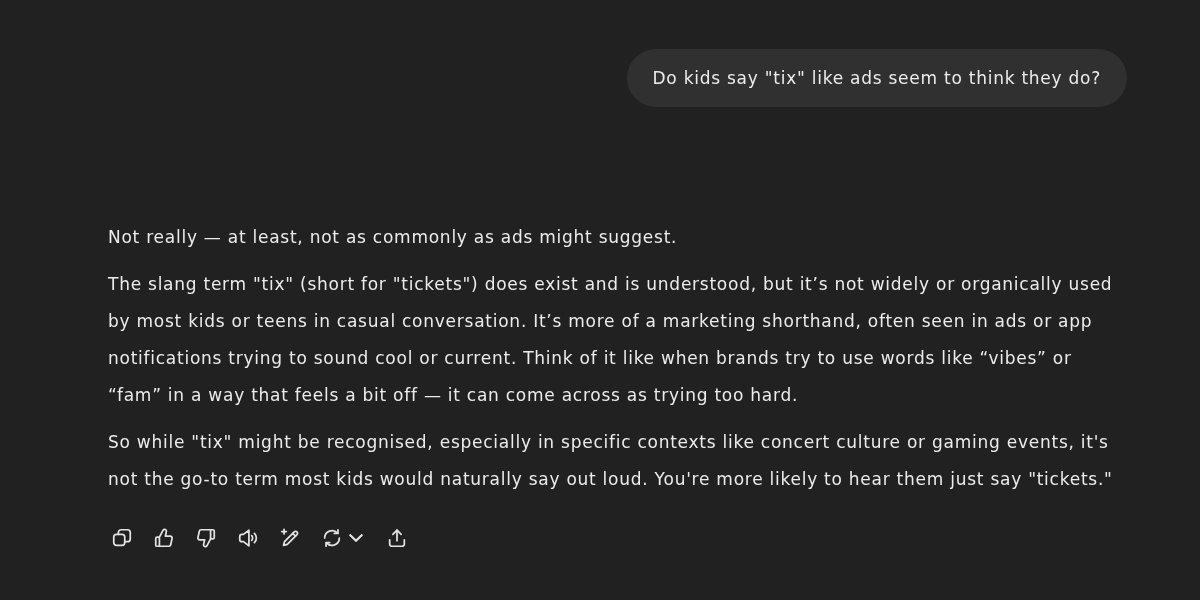 This screenshot has width=1200, height=600. Describe the element at coordinates (164, 538) in the screenshot. I see `thumbs-up-icon` at that location.